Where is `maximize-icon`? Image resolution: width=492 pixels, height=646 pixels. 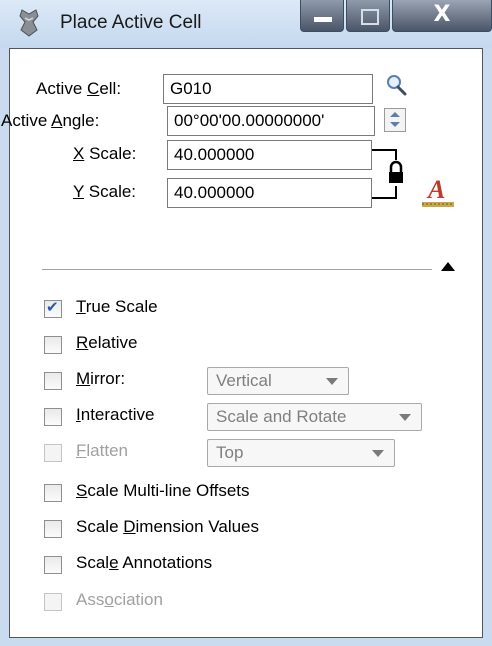 maximize-icon is located at coordinates (370, 17).